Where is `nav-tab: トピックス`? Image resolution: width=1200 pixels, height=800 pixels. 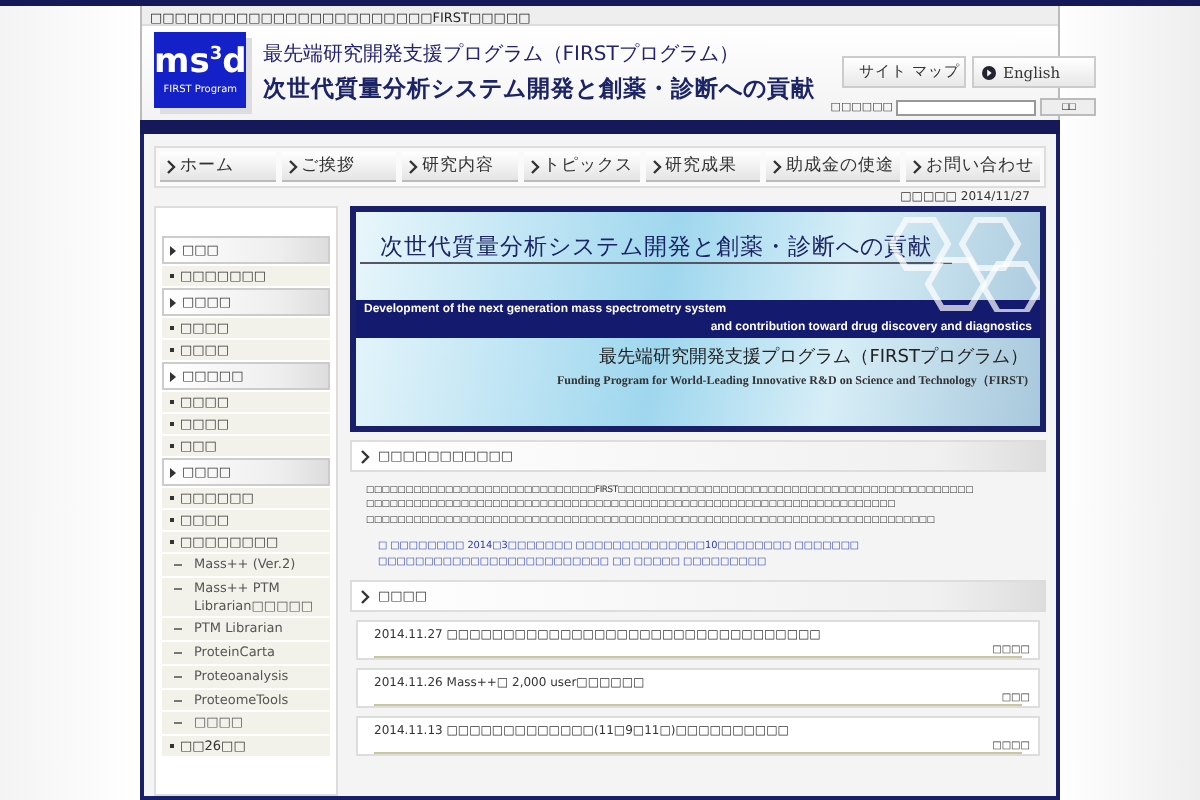
nav-tab: トピックス is located at coordinates (581, 167).